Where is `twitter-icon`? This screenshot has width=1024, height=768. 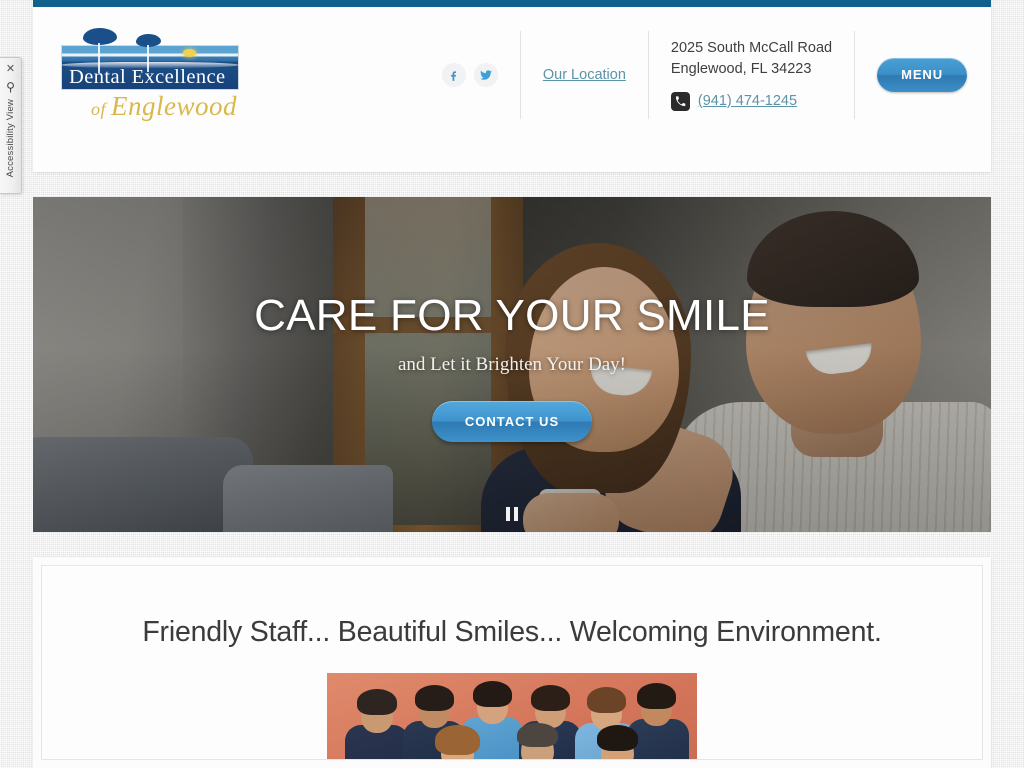
twitter-icon is located at coordinates (485, 75).